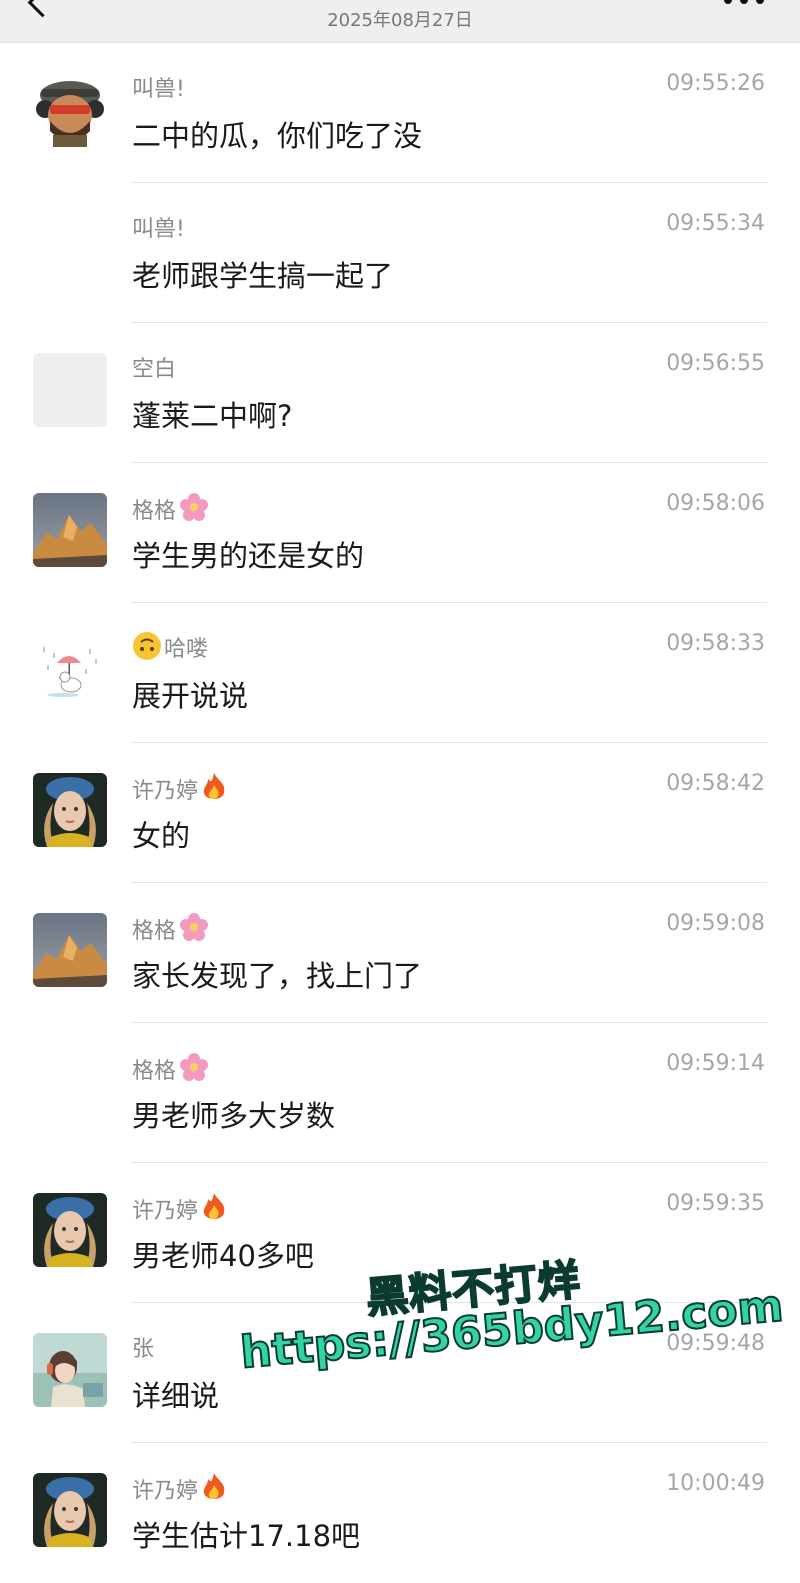 Image resolution: width=800 pixels, height=1583 pixels. Describe the element at coordinates (170, 649) in the screenshot. I see `sender-name: 哈喽` at that location.